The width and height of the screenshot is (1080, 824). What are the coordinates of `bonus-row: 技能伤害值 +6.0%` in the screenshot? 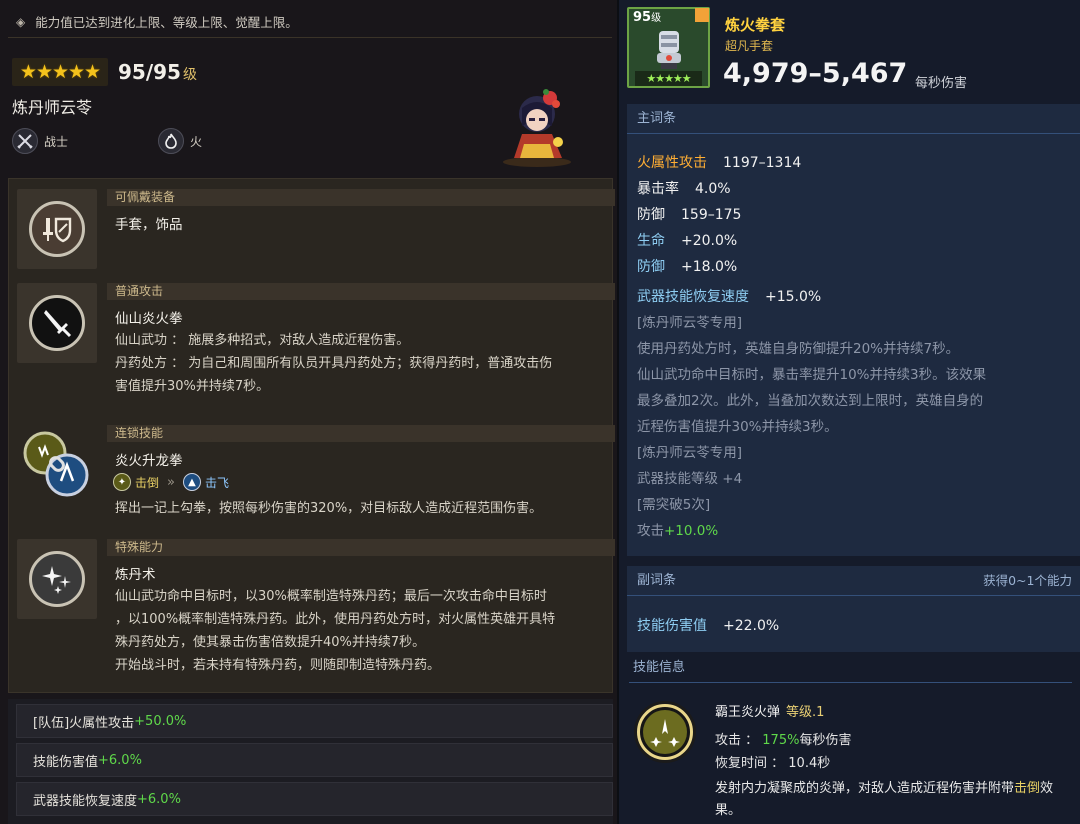 It's located at (314, 760).